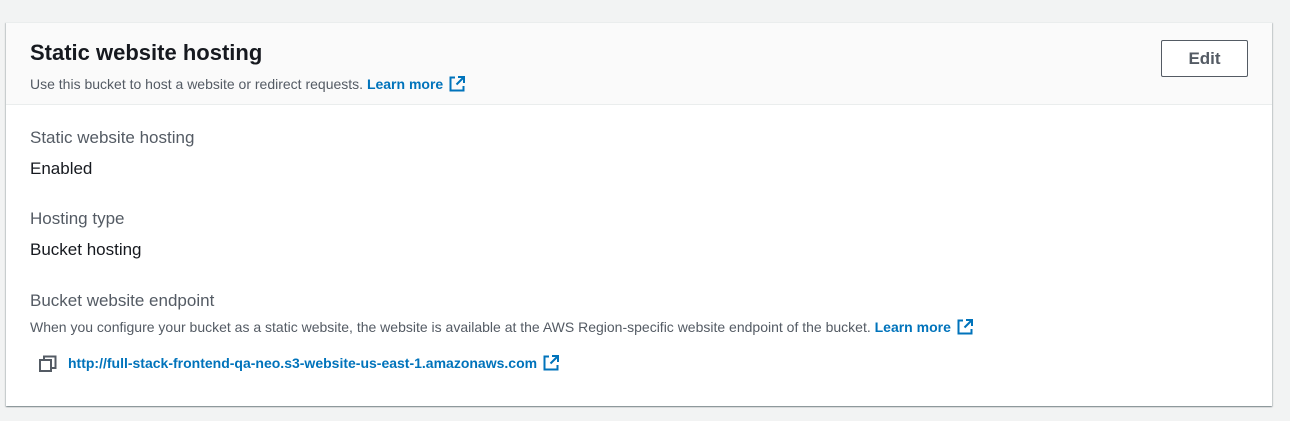  I want to click on hosting-status-label: Static website hosting, so click(112, 137).